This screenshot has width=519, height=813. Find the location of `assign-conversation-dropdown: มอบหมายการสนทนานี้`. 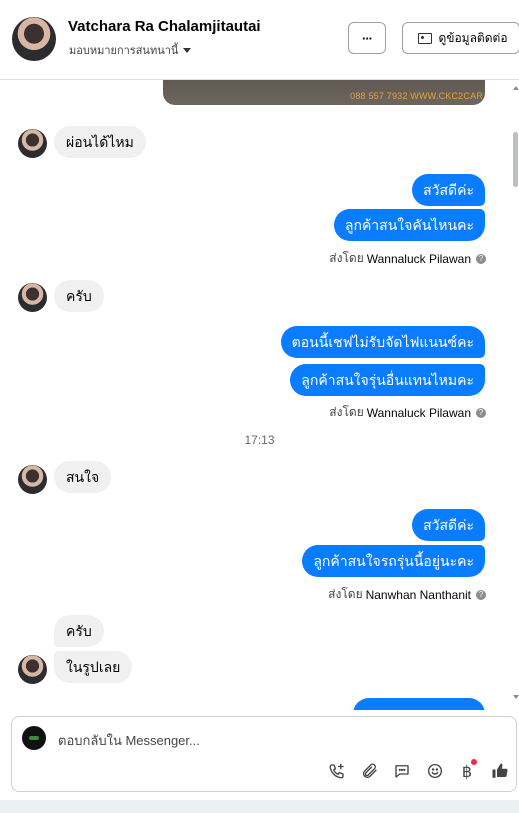

assign-conversation-dropdown: มอบหมายการสนทนานี้ is located at coordinates (130, 50).